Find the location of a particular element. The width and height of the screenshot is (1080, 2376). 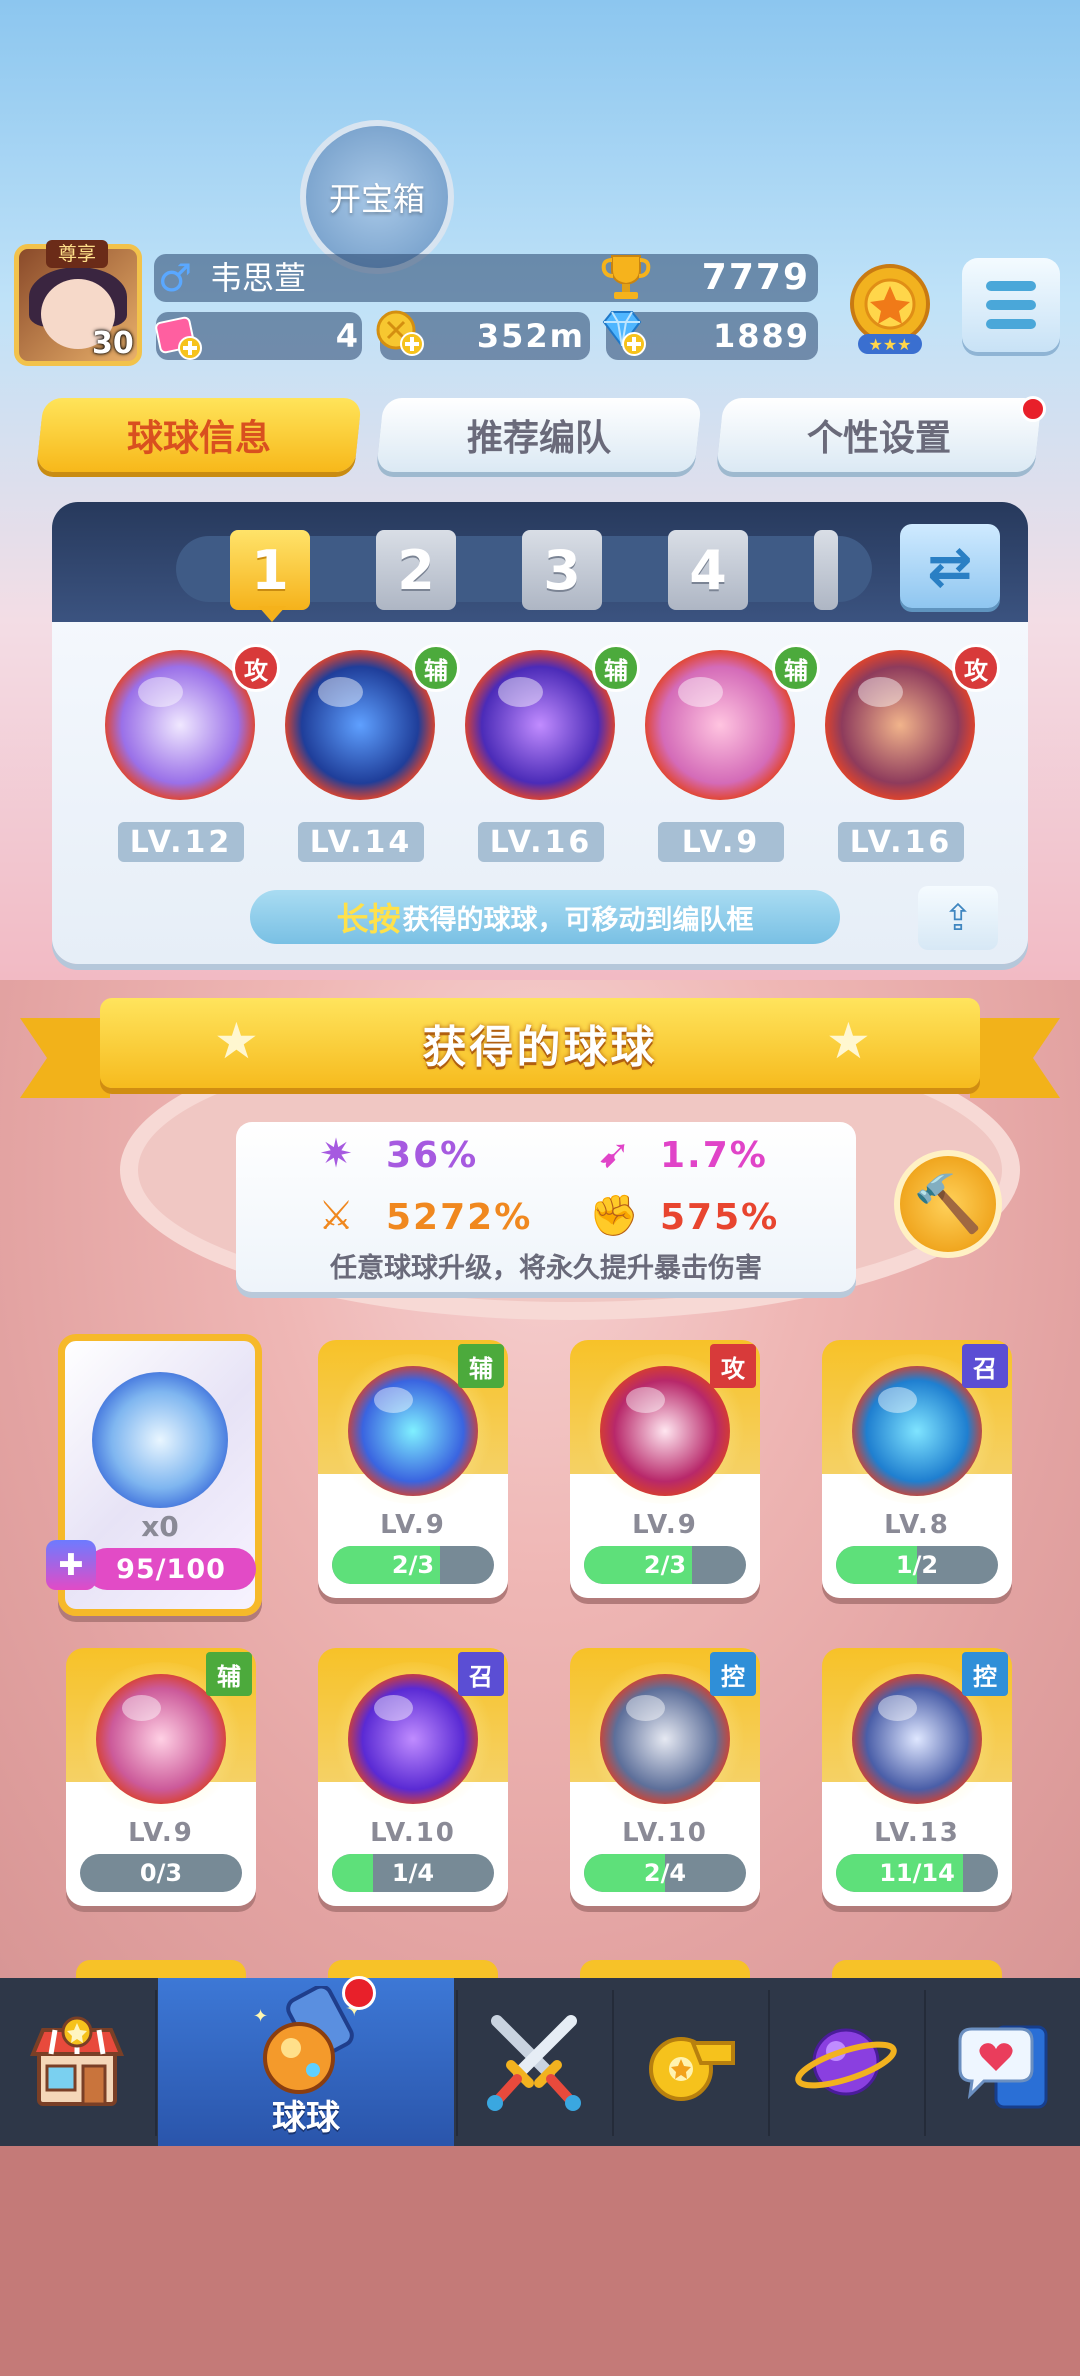

card-progress-text: 0/3 is located at coordinates (161, 1873).